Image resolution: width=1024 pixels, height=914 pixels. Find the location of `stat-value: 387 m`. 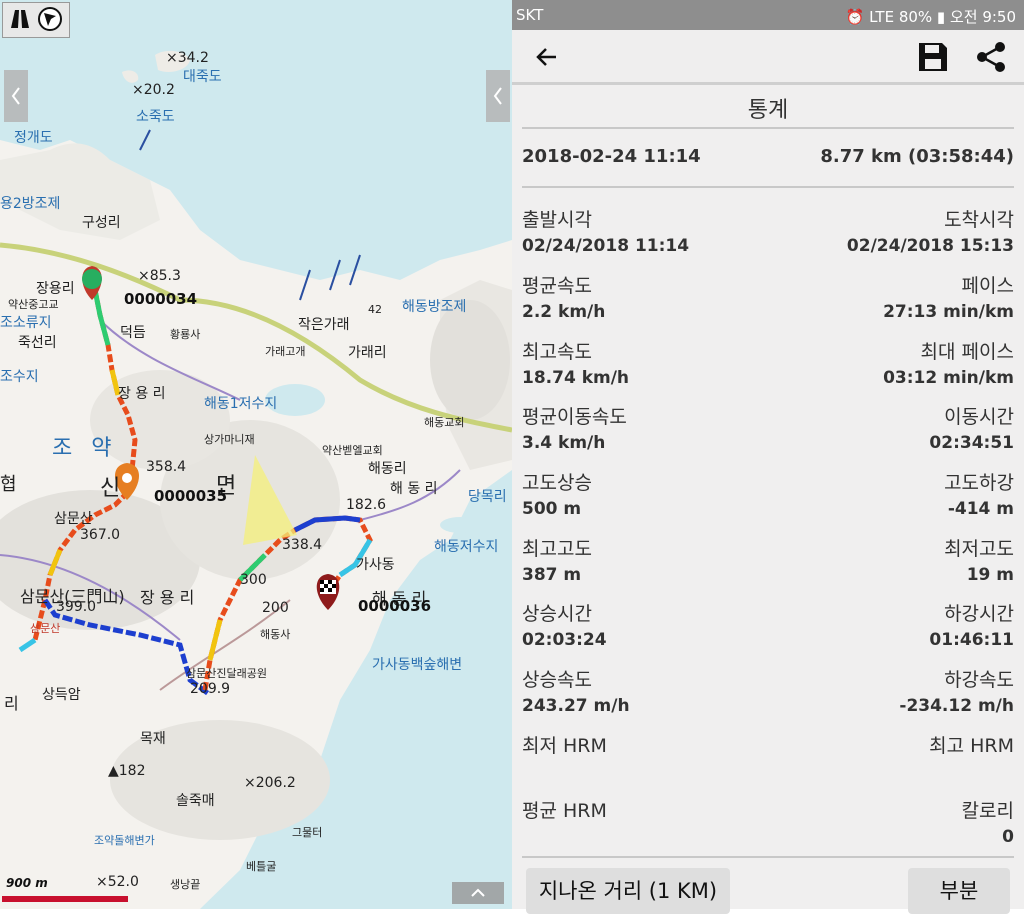

stat-value: 387 m is located at coordinates (552, 575).